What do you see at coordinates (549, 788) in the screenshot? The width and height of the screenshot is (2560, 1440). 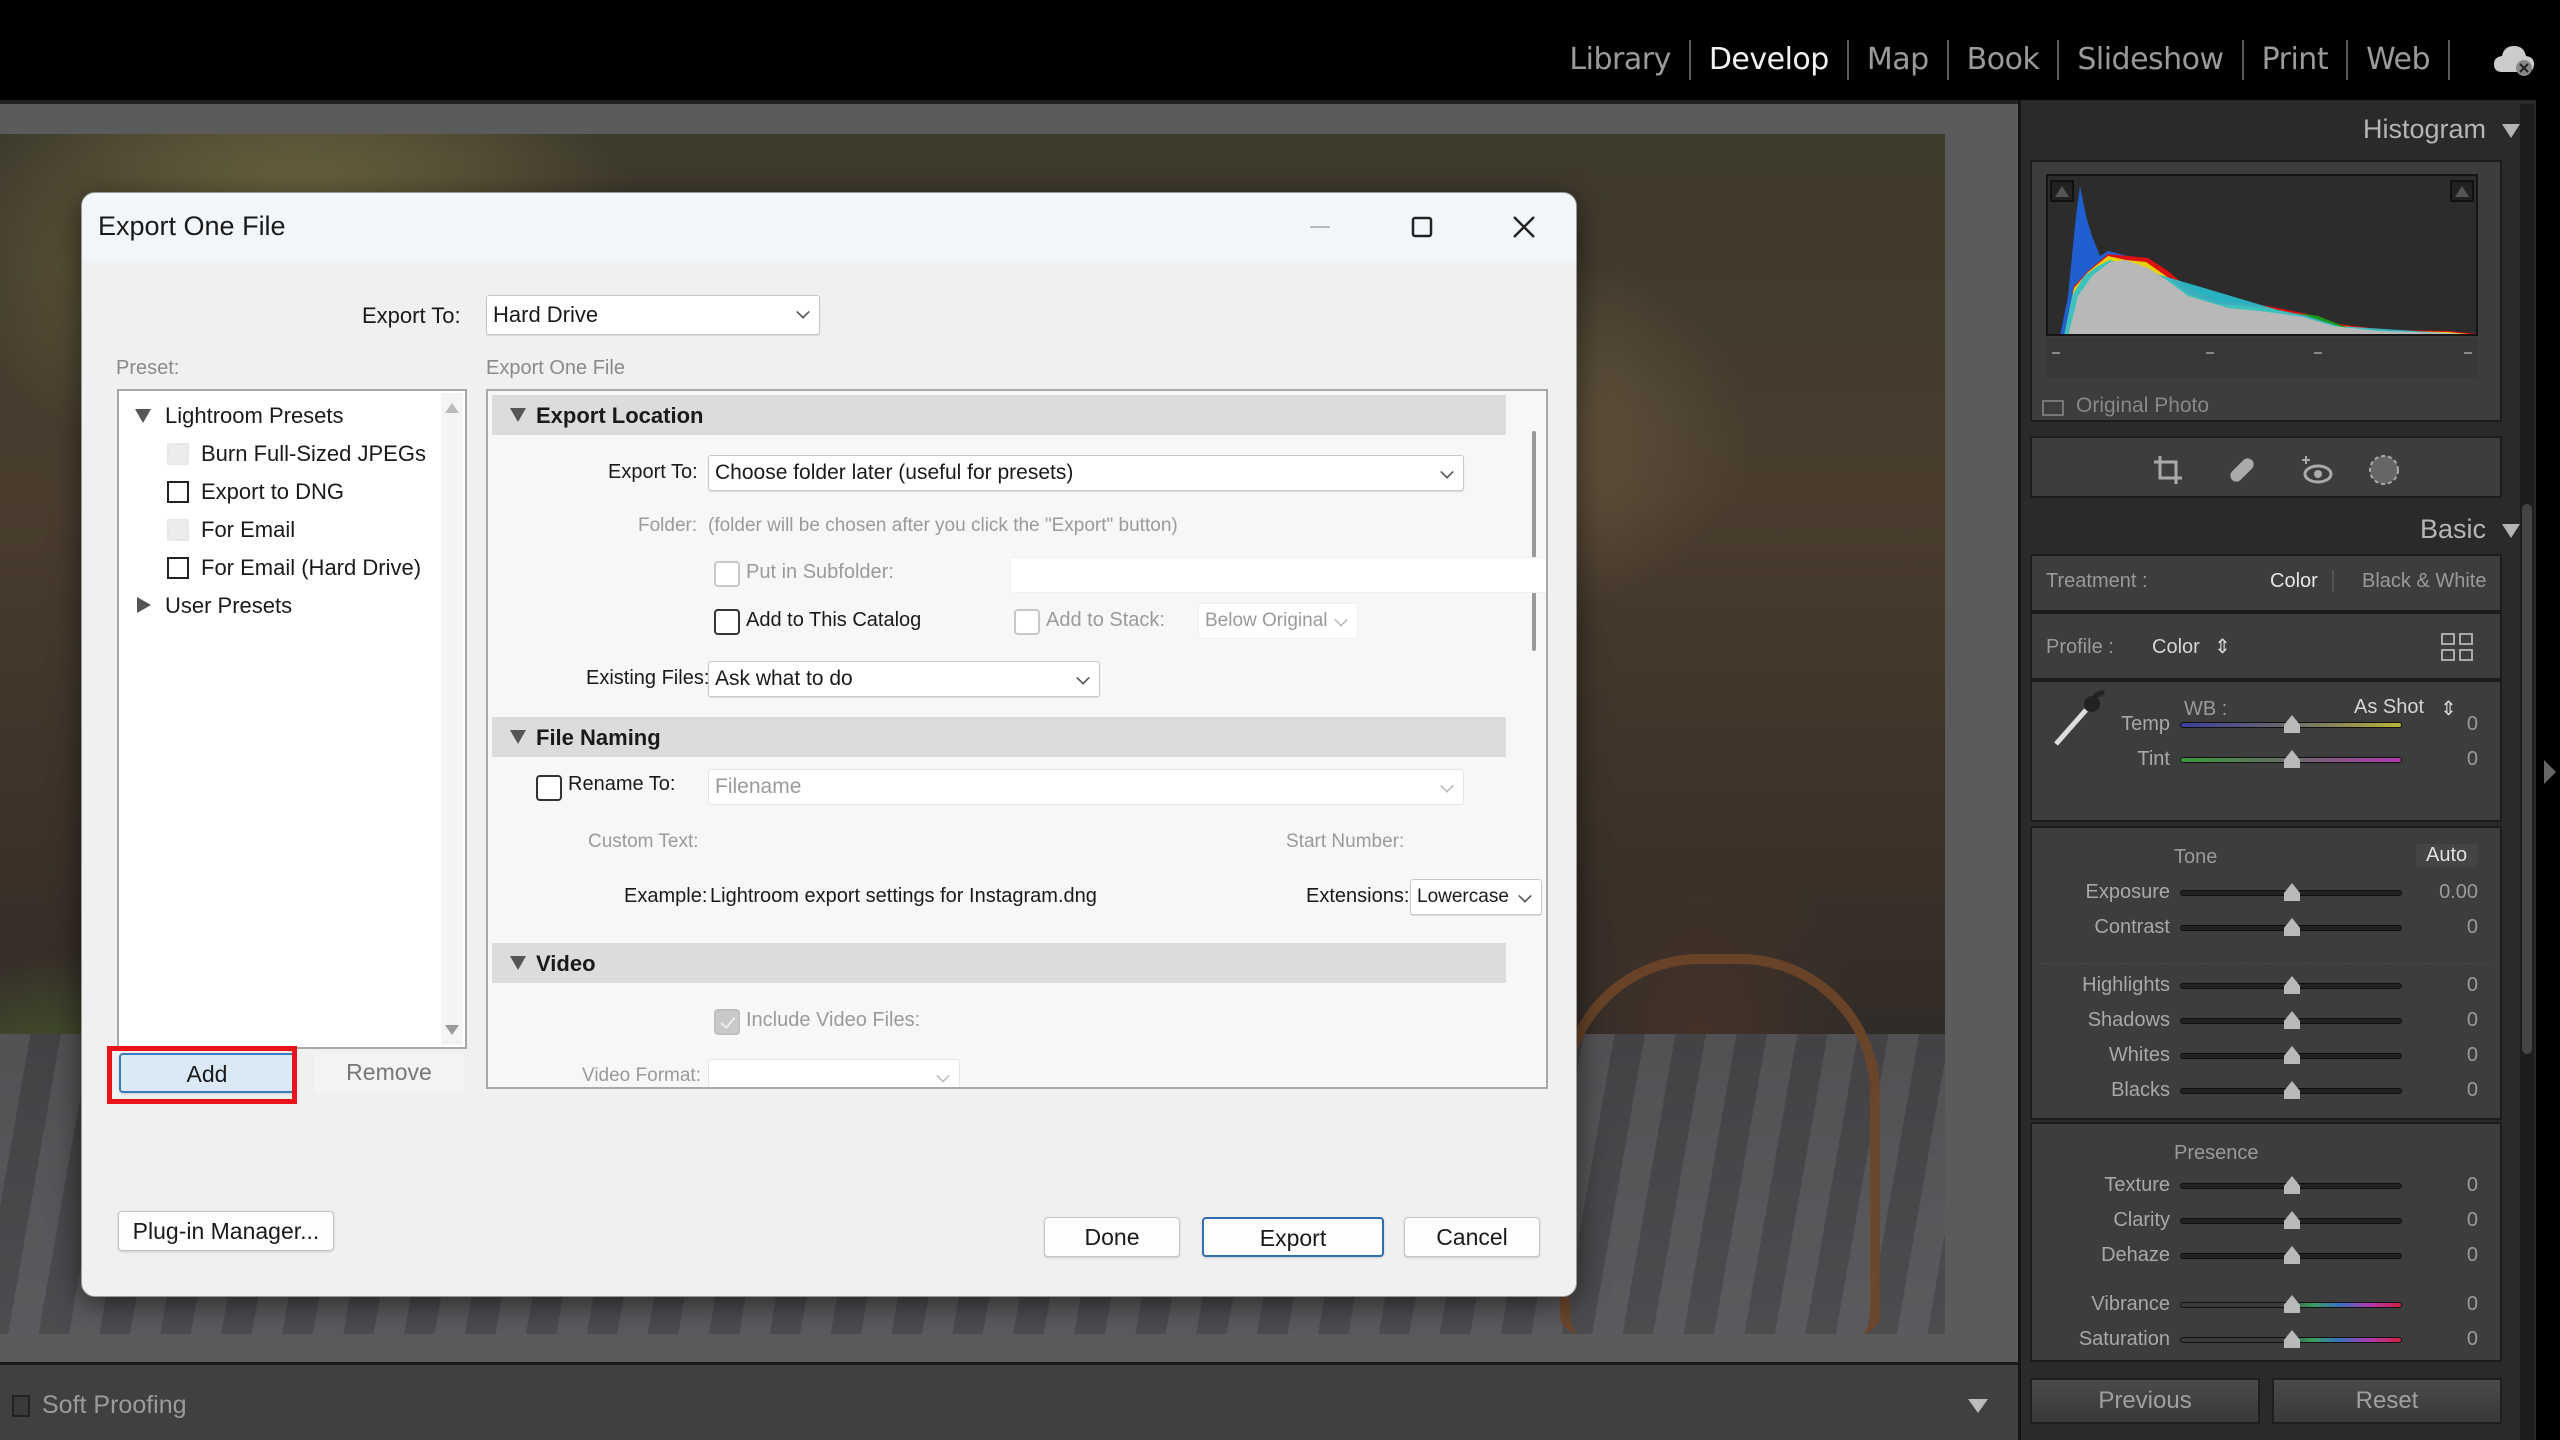 I see `rename-checkbox` at bounding box center [549, 788].